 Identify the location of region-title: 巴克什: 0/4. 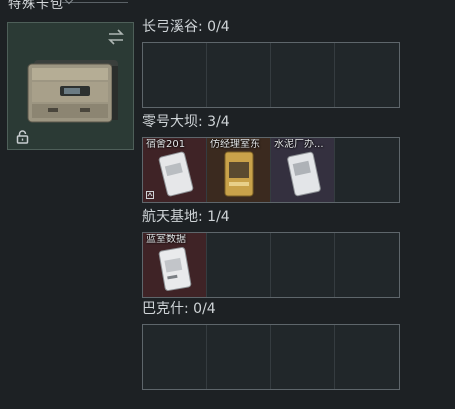
(179, 309).